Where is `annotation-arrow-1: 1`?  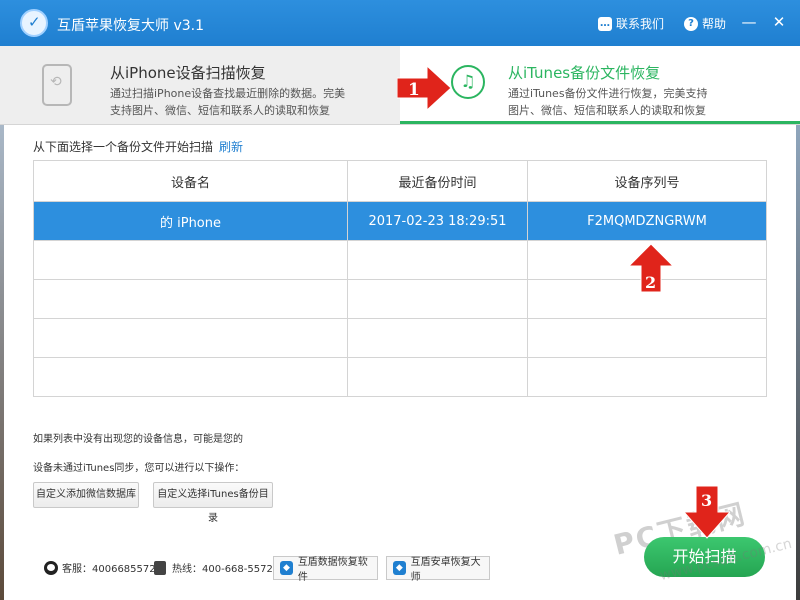 annotation-arrow-1: 1 is located at coordinates (424, 88).